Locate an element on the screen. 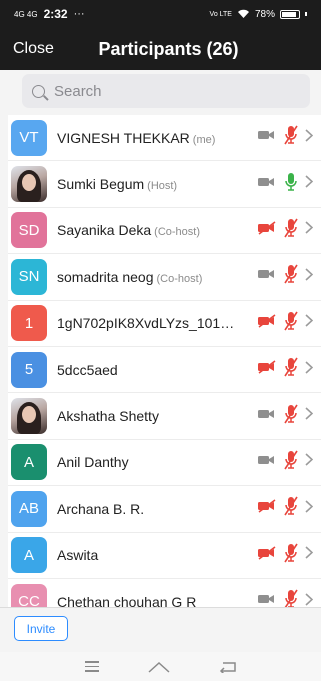  participant-row: VT VIGNESH THEKKAR (me) is located at coordinates (164, 138).